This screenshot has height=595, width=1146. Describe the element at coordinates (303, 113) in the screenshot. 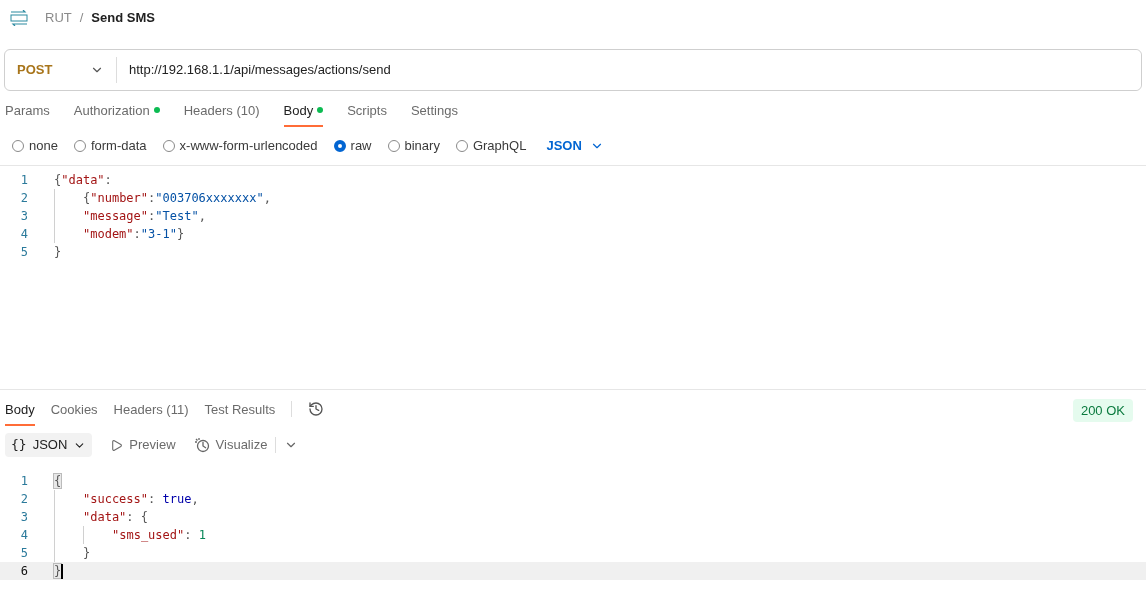

I see `request-tab: Body` at that location.